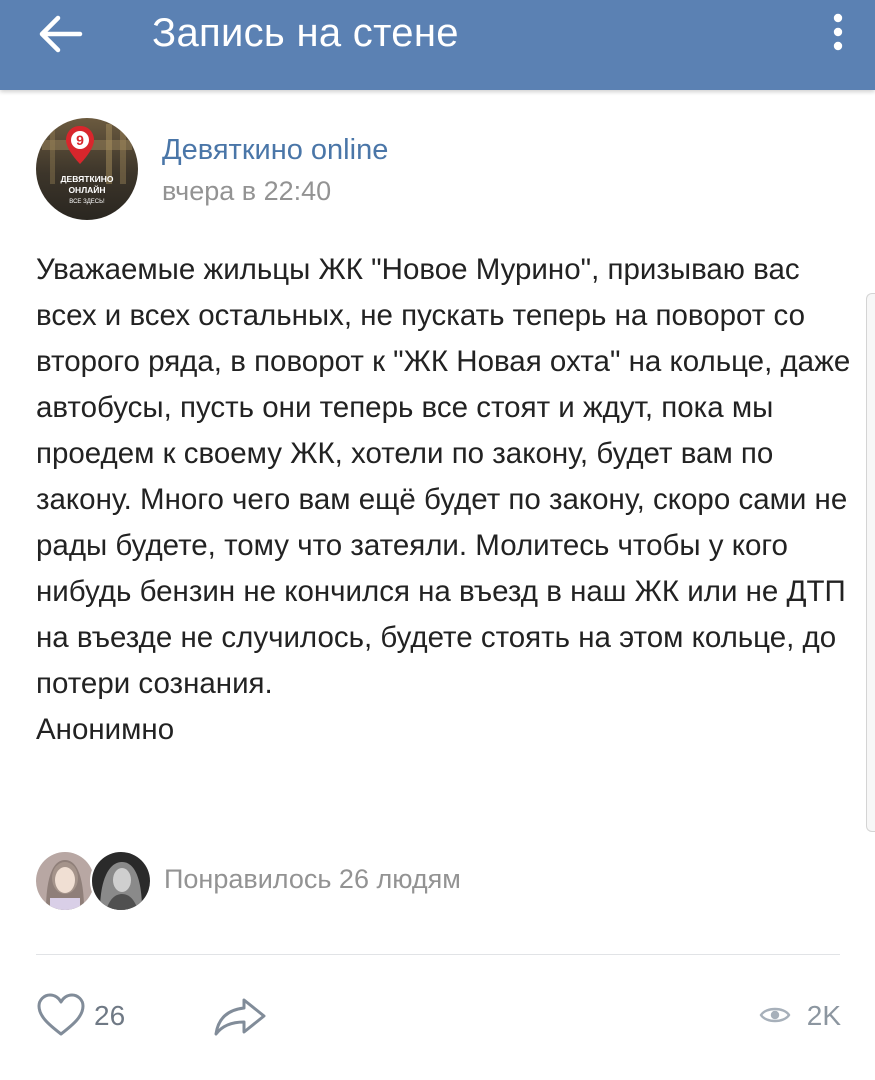 This screenshot has width=875, height=1080. I want to click on share-arrow-icon, so click(240, 1017).